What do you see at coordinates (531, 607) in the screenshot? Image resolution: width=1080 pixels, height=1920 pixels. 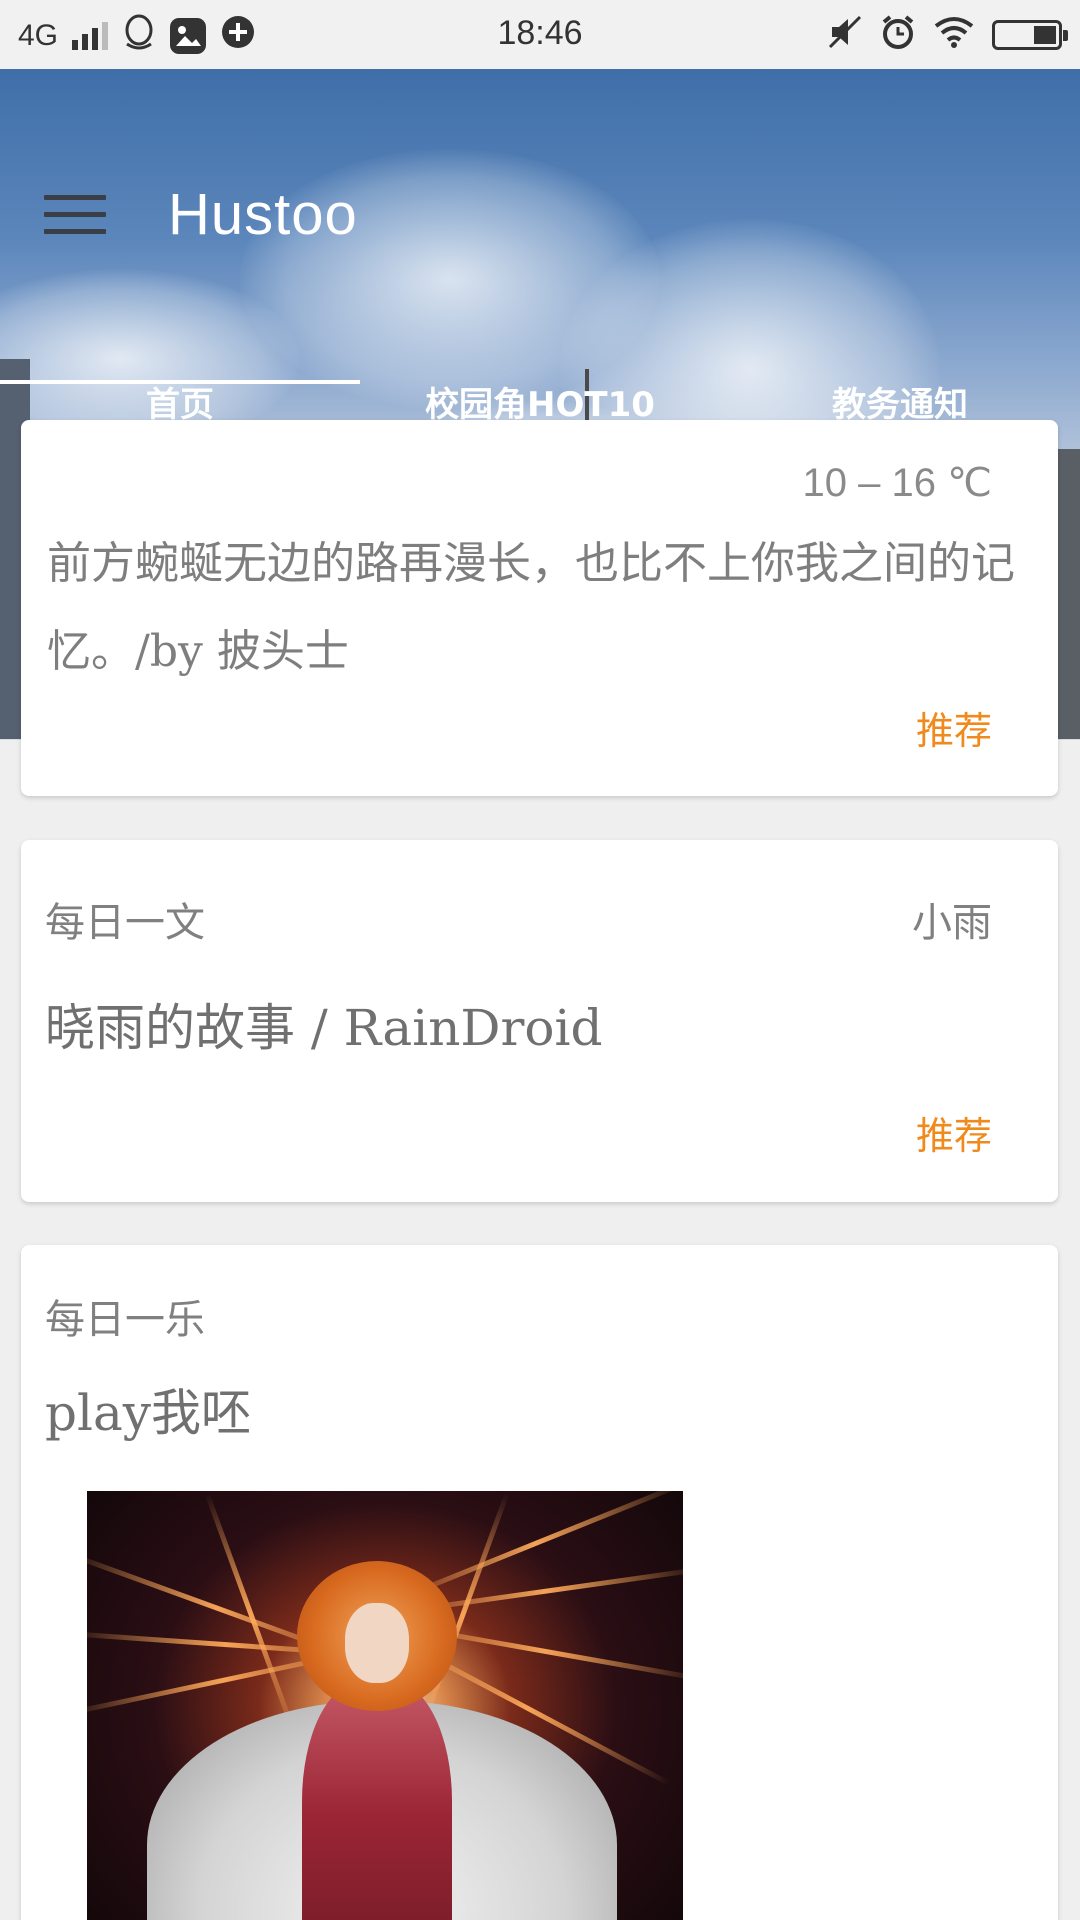 I see `daily-quote: 前方蜿蜒无边的路再漫长，也比不上你我之间的记忆。/by 披头士` at bounding box center [531, 607].